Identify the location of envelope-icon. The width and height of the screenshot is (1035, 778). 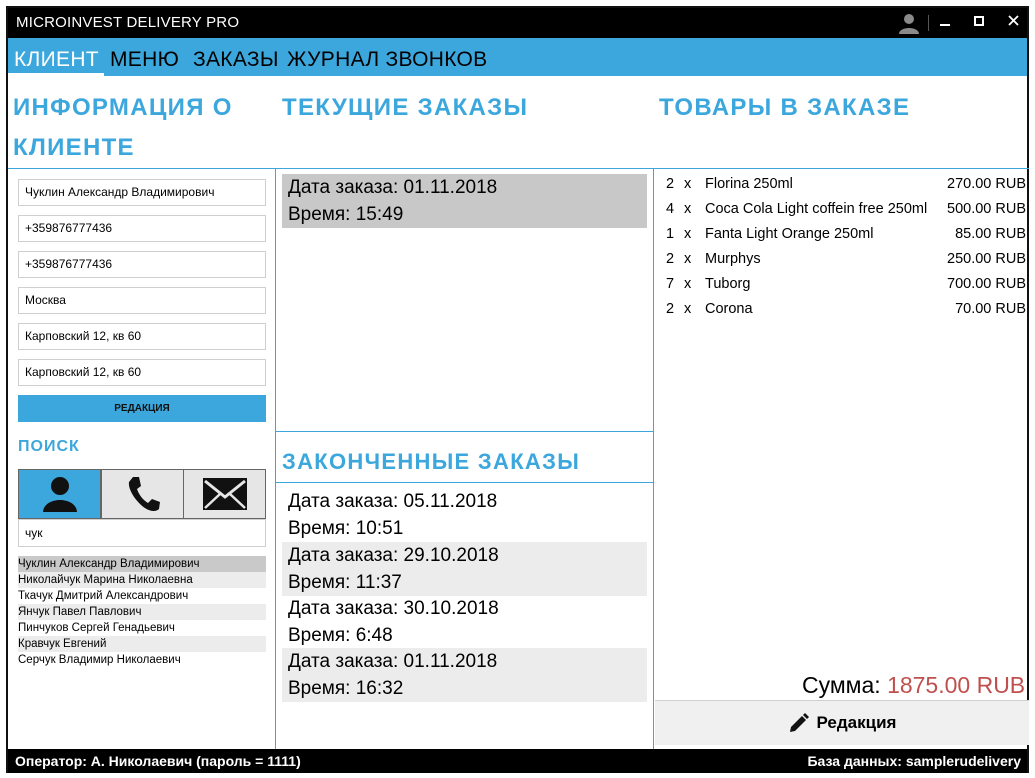
(224, 494).